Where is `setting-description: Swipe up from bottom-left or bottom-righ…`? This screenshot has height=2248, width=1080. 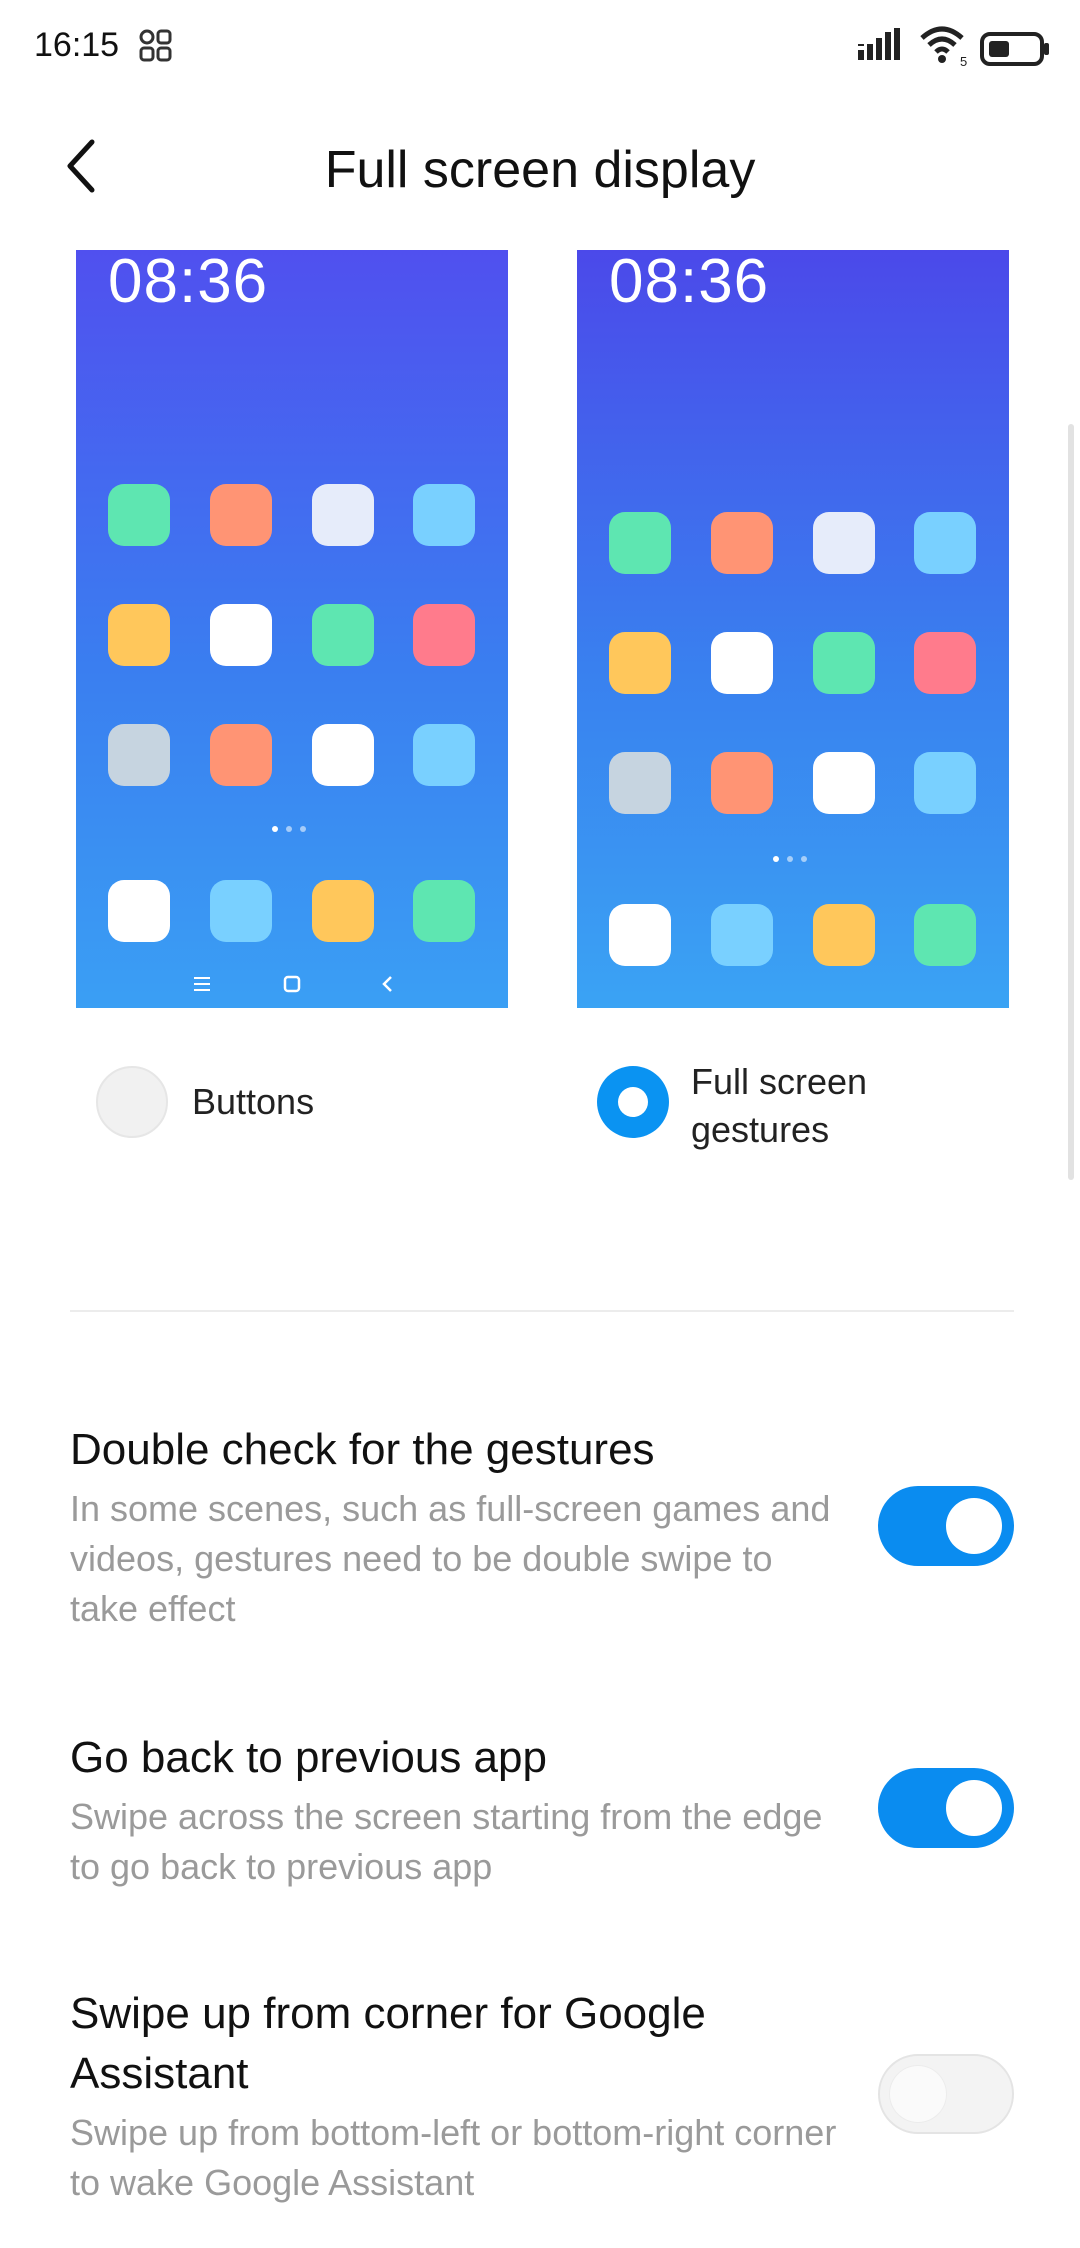
setting-description: Swipe up from bottom-left or bottom-righ… is located at coordinates (453, 2157).